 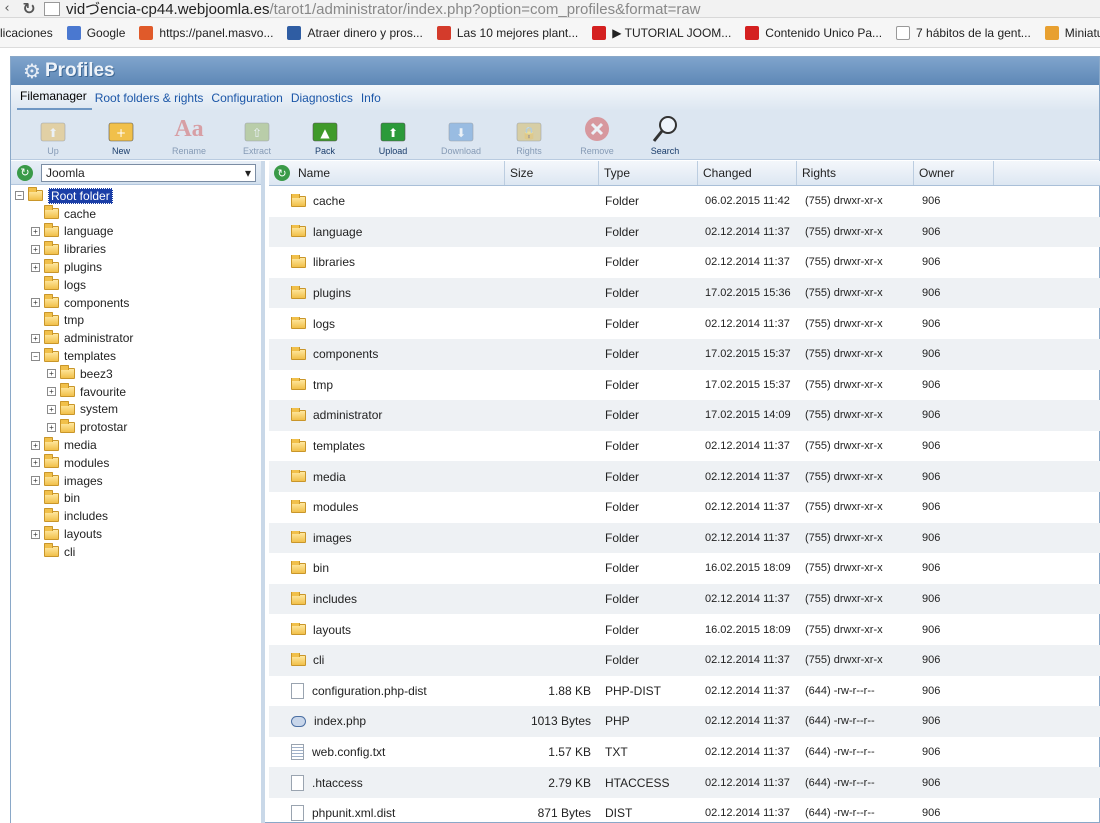 I want to click on tab-configuration: Configuration, so click(x=247, y=100).